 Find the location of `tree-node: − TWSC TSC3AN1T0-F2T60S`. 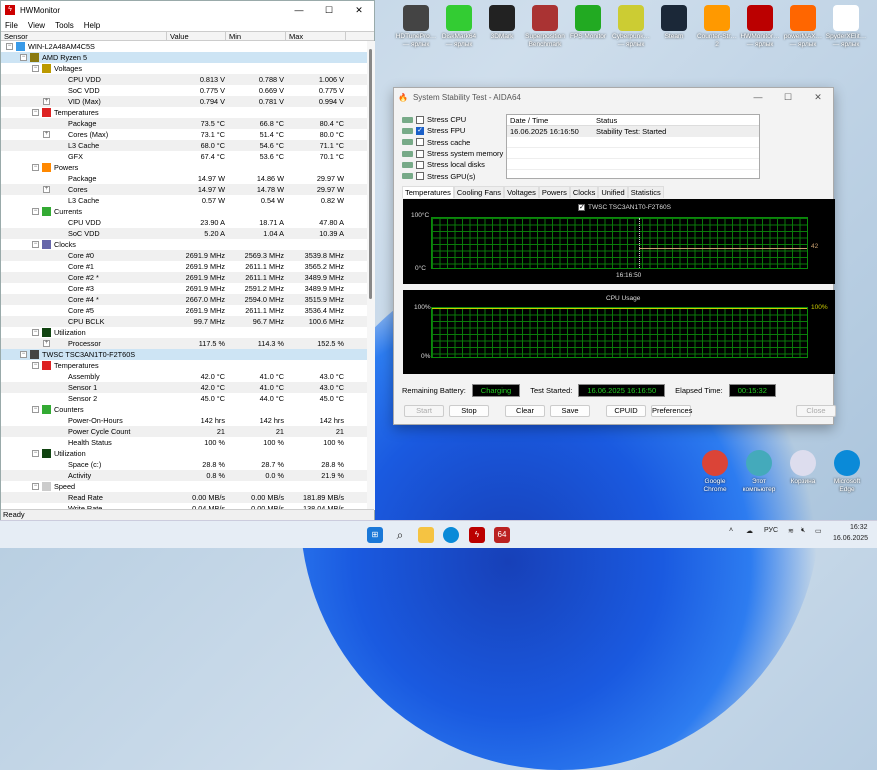

tree-node: − TWSC TSC3AN1T0-F2T60S is located at coordinates (184, 354).